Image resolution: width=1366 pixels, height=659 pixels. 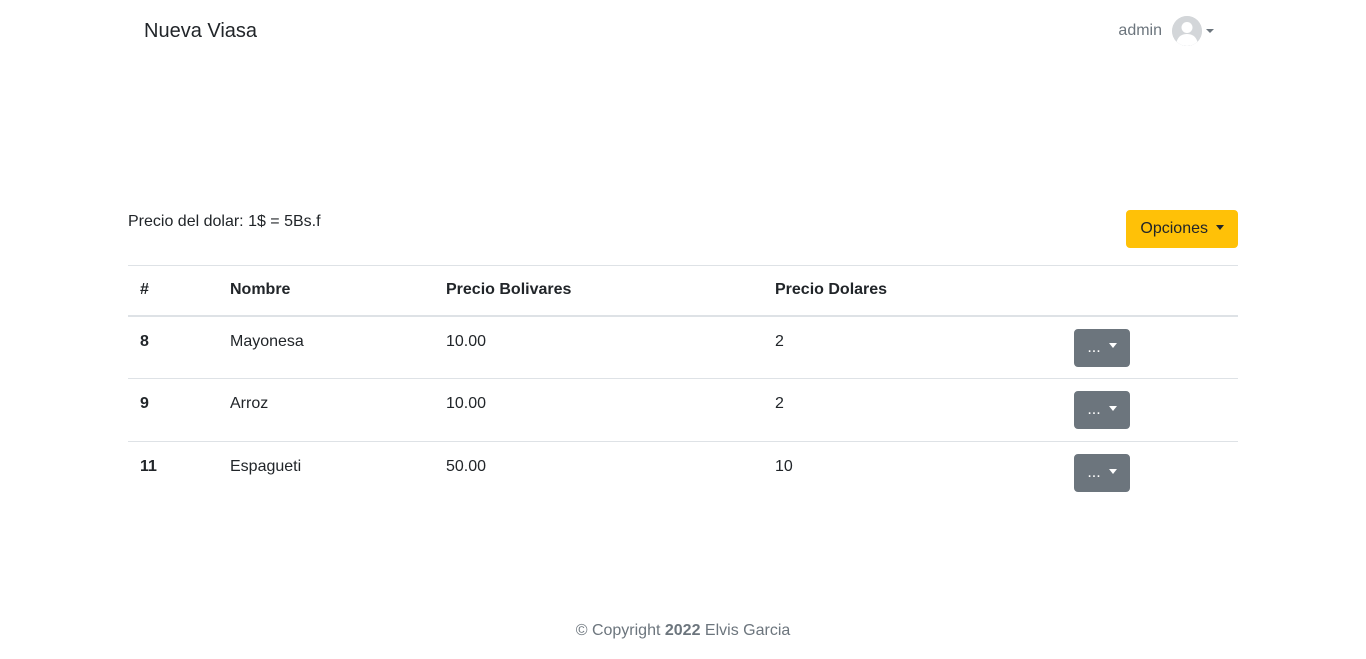 I want to click on dollar-rate-text: Precio del dolar: 1$ = 5Bs.f, so click(x=224, y=221).